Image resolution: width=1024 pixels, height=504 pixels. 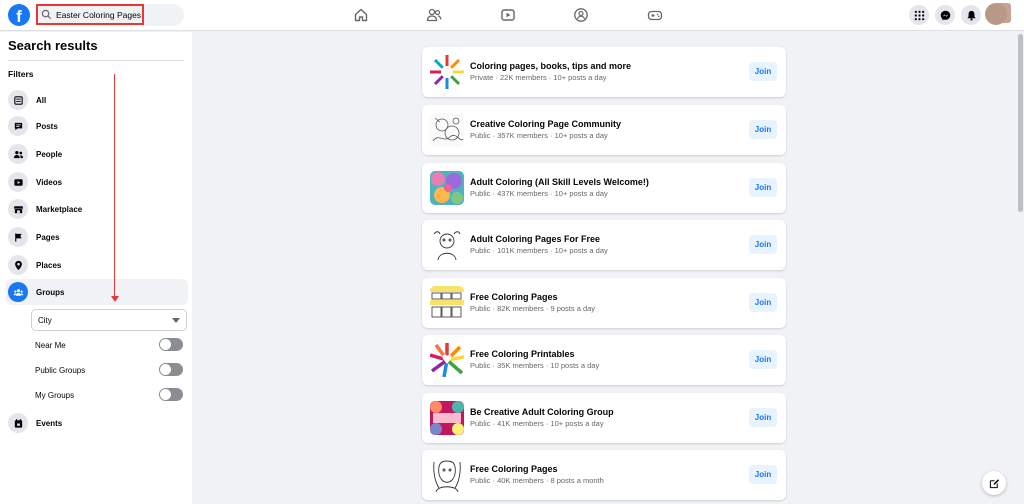 I want to click on posts-icon, so click(x=18, y=126).